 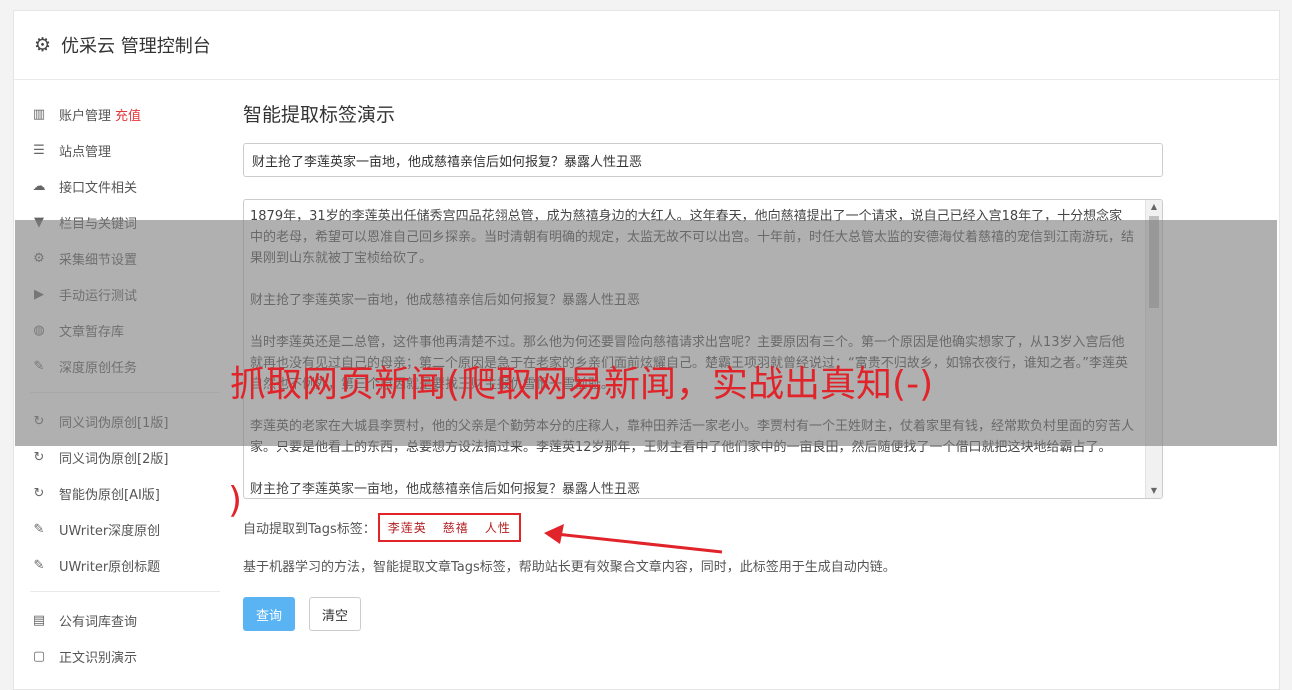 What do you see at coordinates (269, 614) in the screenshot?
I see `query-button: 查询` at bounding box center [269, 614].